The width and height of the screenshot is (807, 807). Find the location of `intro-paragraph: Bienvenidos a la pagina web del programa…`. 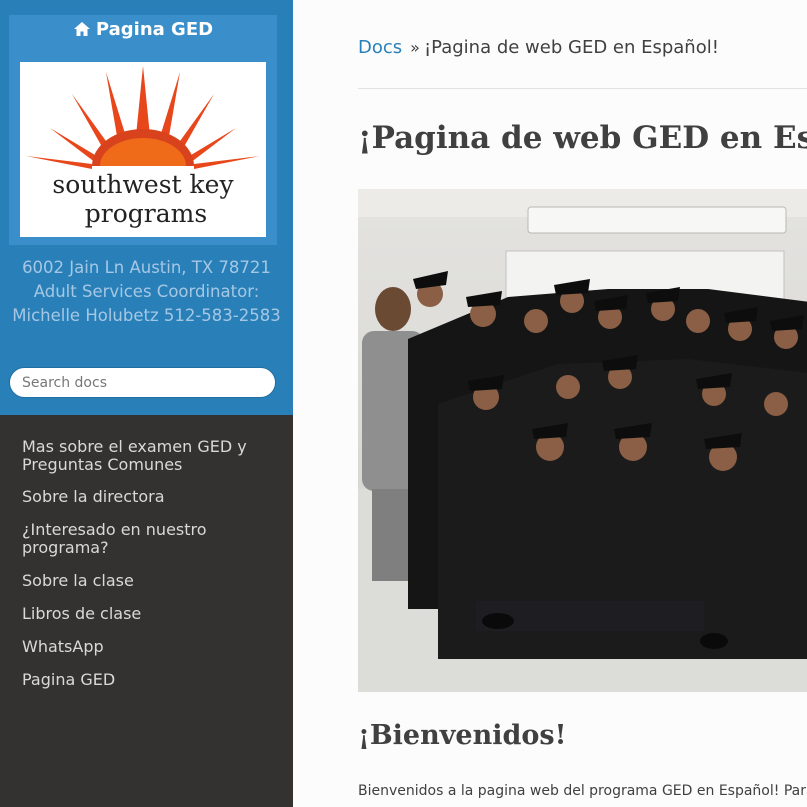

intro-paragraph: Bienvenidos a la pagina web del programa… is located at coordinates (582, 791).